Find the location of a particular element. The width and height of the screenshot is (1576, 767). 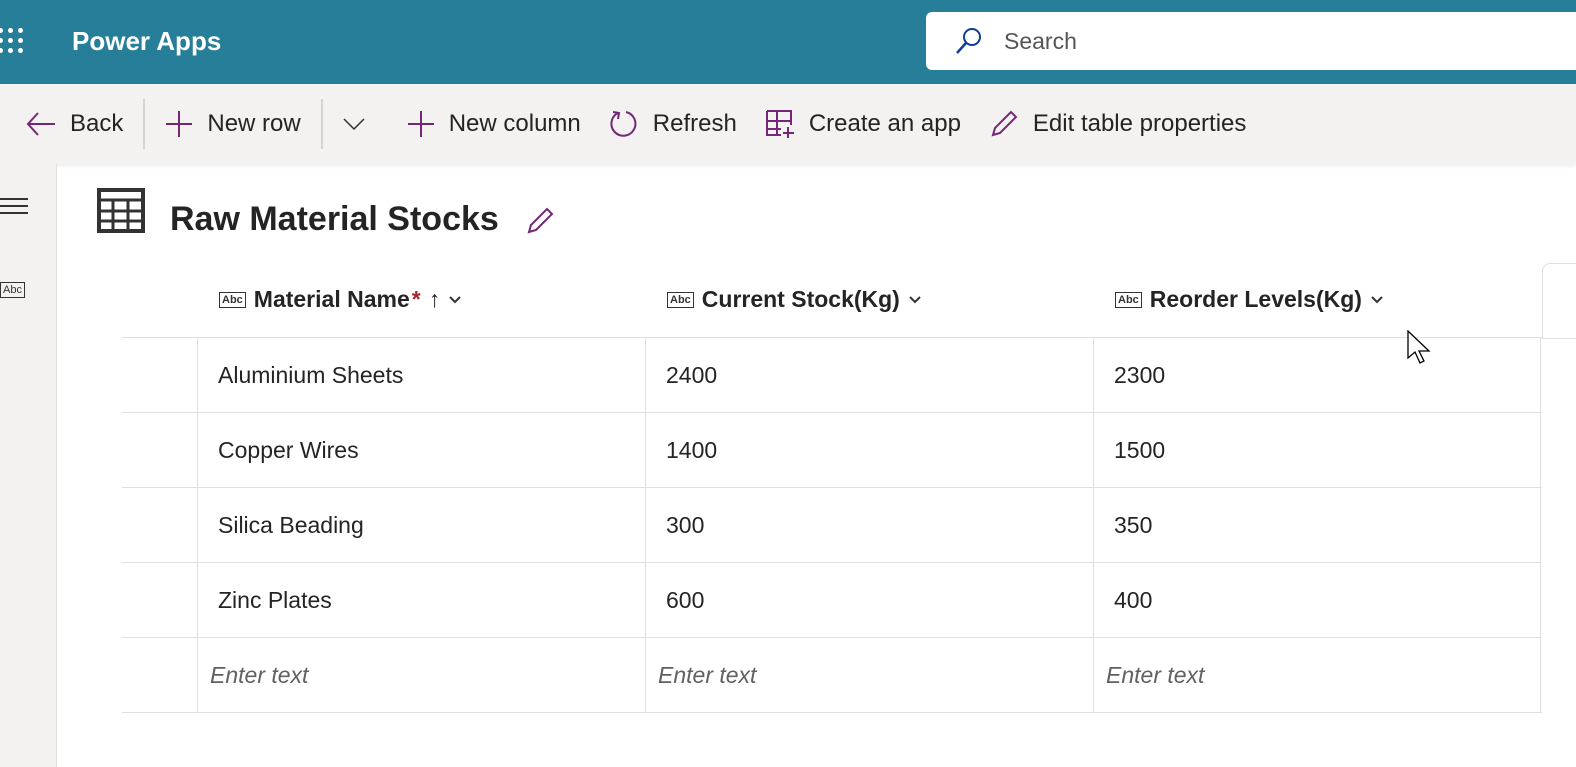

current-stock-cell: 2400 is located at coordinates (869, 375).